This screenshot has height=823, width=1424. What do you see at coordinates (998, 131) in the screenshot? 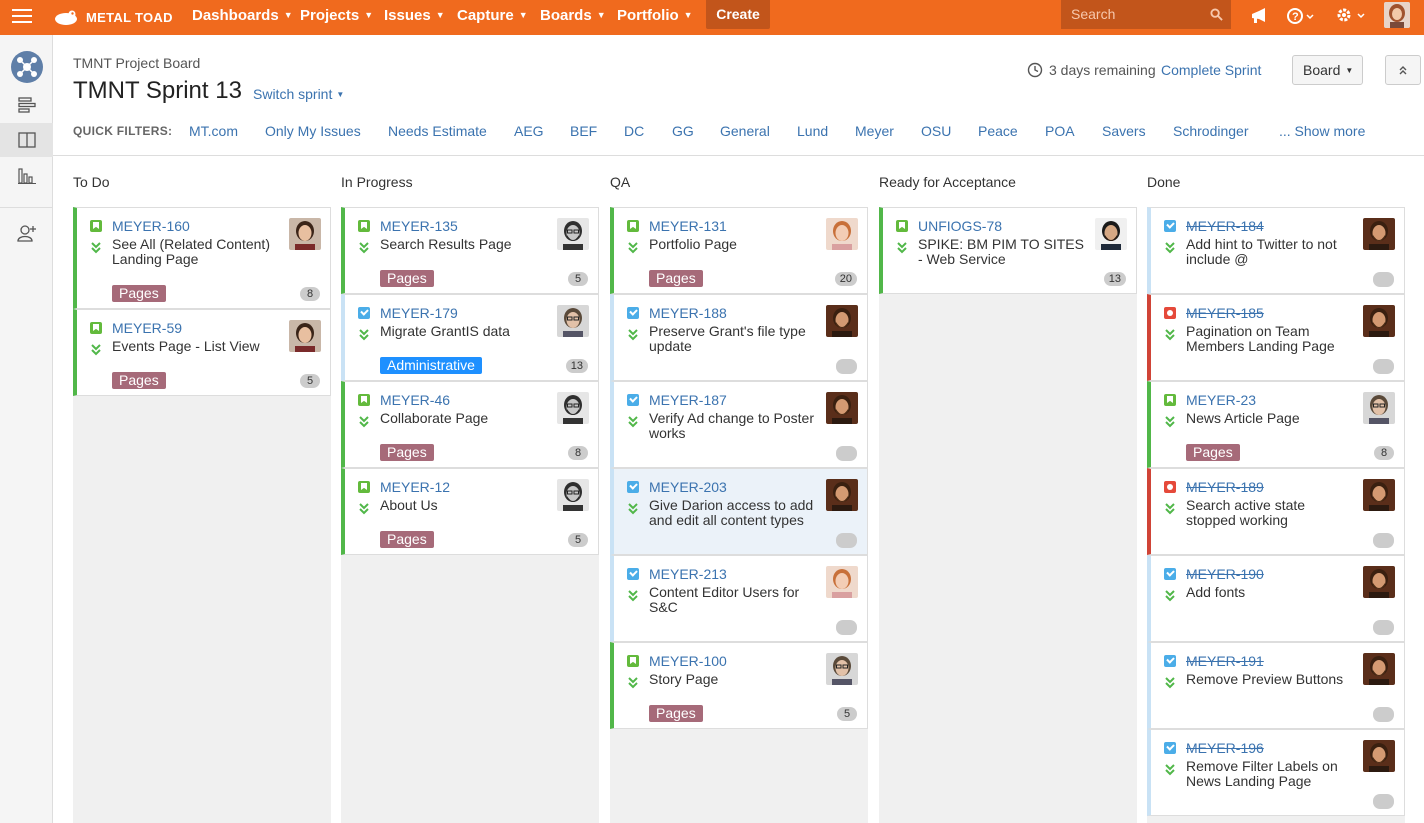
I see `quick-filter: Peace` at bounding box center [998, 131].